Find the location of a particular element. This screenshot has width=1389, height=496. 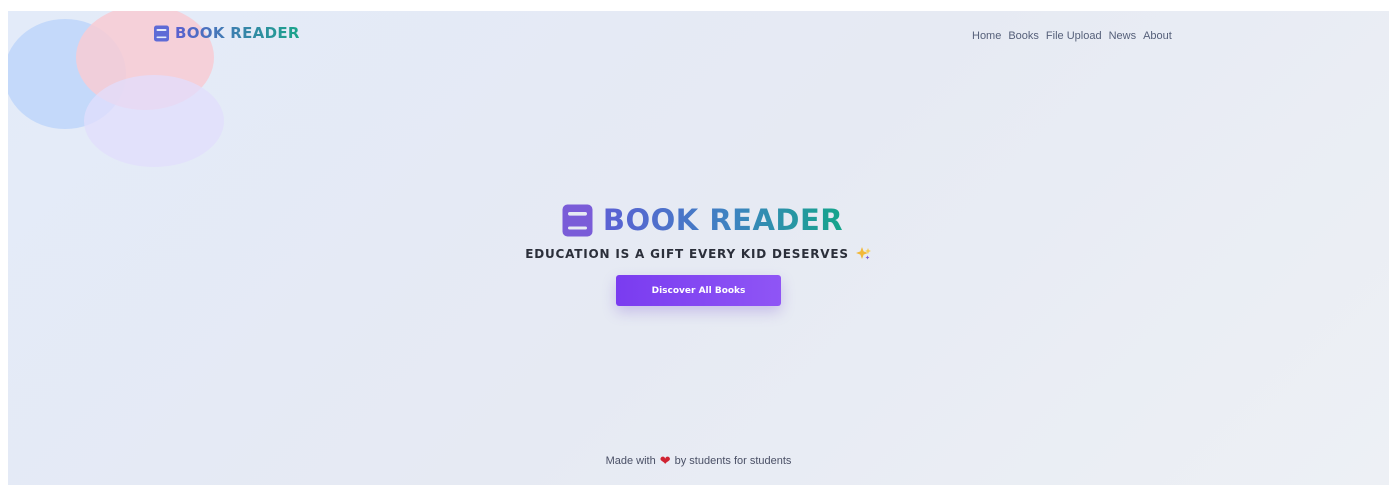

main-nav: Home Books File Upload News About is located at coordinates (1072, 36).